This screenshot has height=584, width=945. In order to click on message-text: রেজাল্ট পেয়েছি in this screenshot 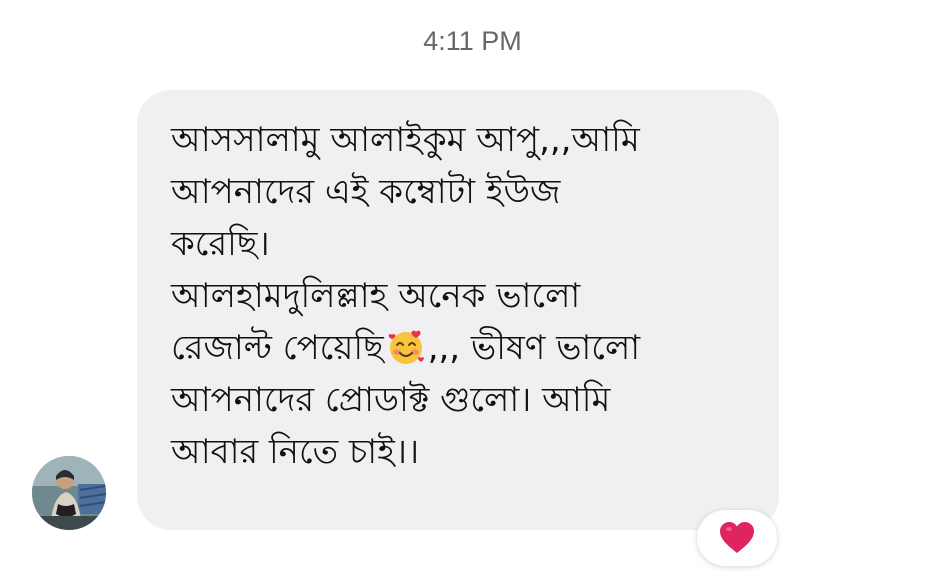, I will do `click(277, 348)`.